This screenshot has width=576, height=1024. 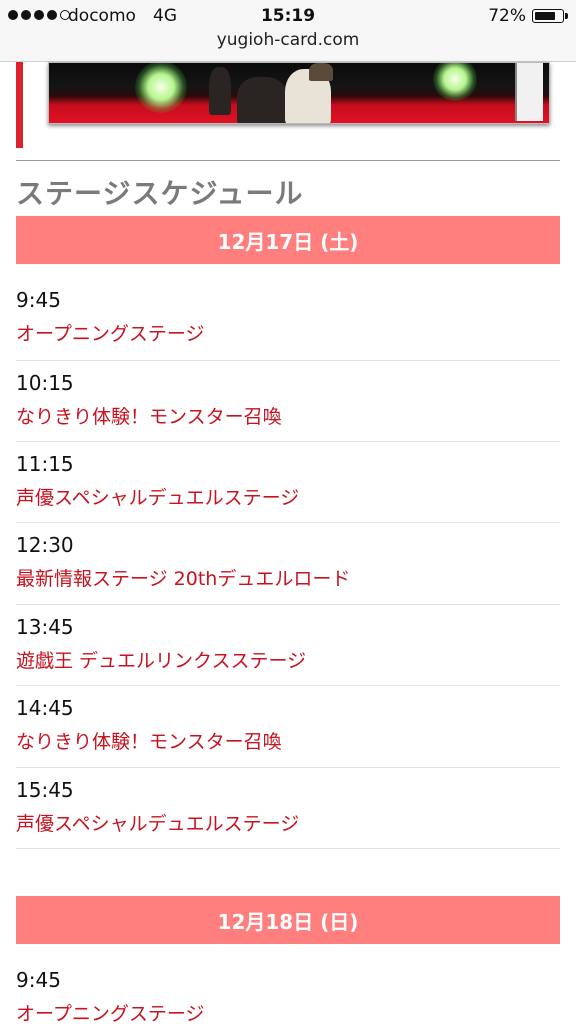 I want to click on browser-top-bar: docomo 4G 15:19 72% yugioh-card.com, so click(x=288, y=31).